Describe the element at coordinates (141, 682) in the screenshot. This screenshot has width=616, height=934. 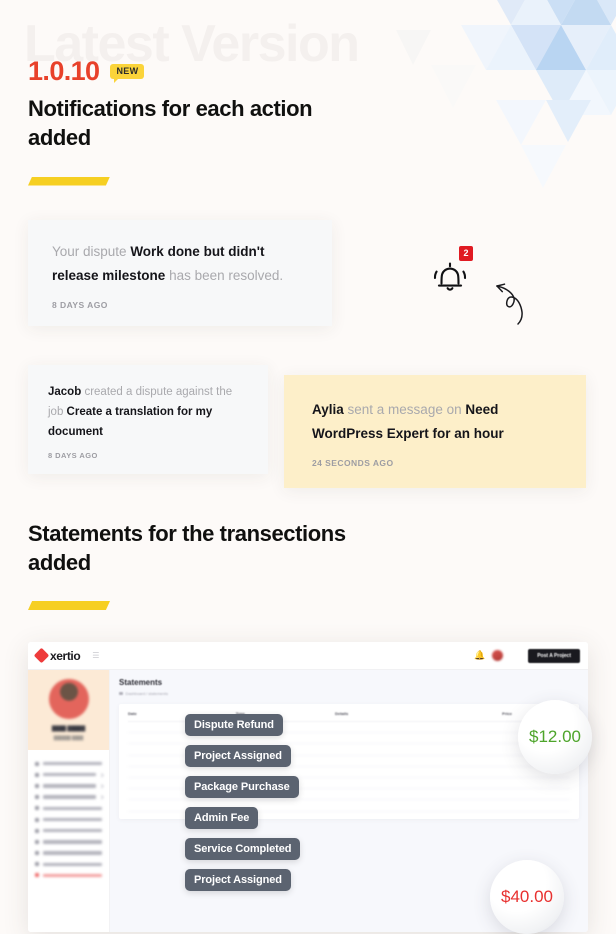
I see `content-title: Statements` at that location.